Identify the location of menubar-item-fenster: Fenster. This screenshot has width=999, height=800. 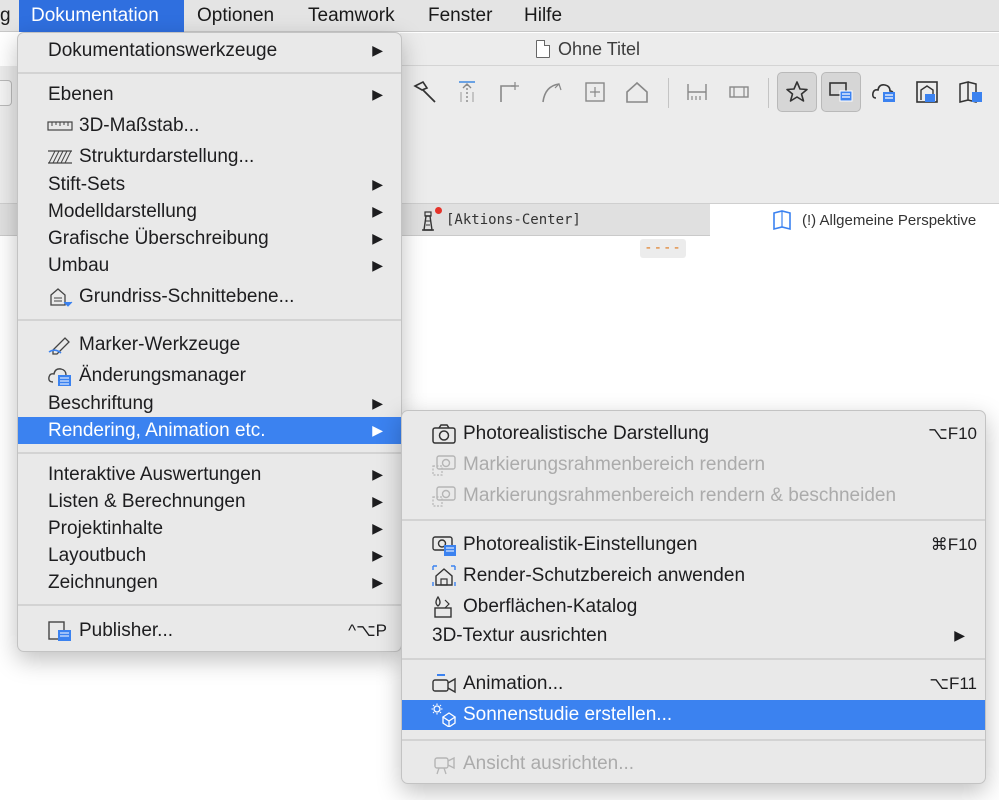
(460, 16).